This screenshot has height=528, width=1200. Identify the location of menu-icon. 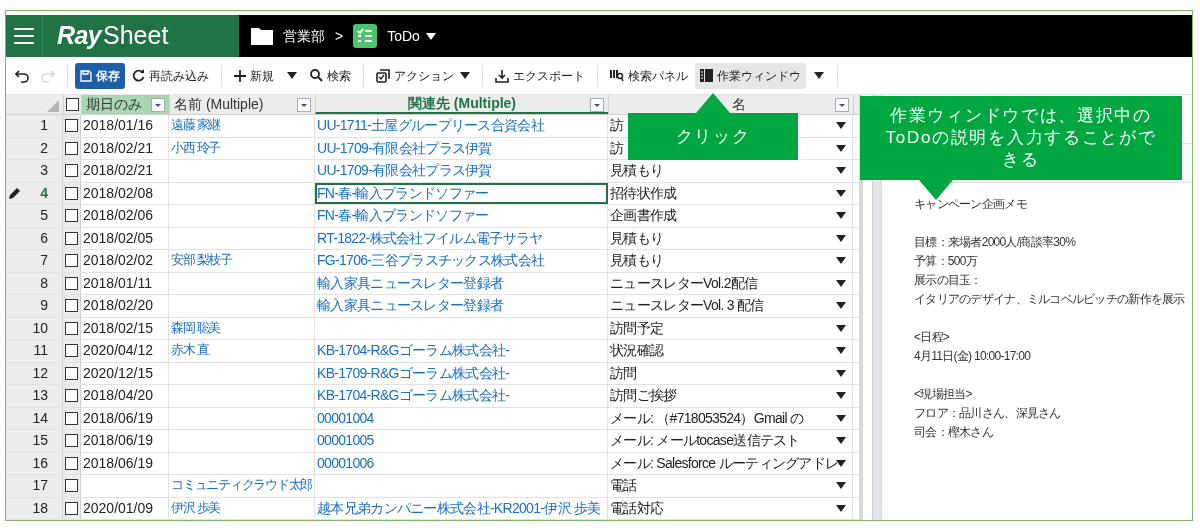
(24, 36).